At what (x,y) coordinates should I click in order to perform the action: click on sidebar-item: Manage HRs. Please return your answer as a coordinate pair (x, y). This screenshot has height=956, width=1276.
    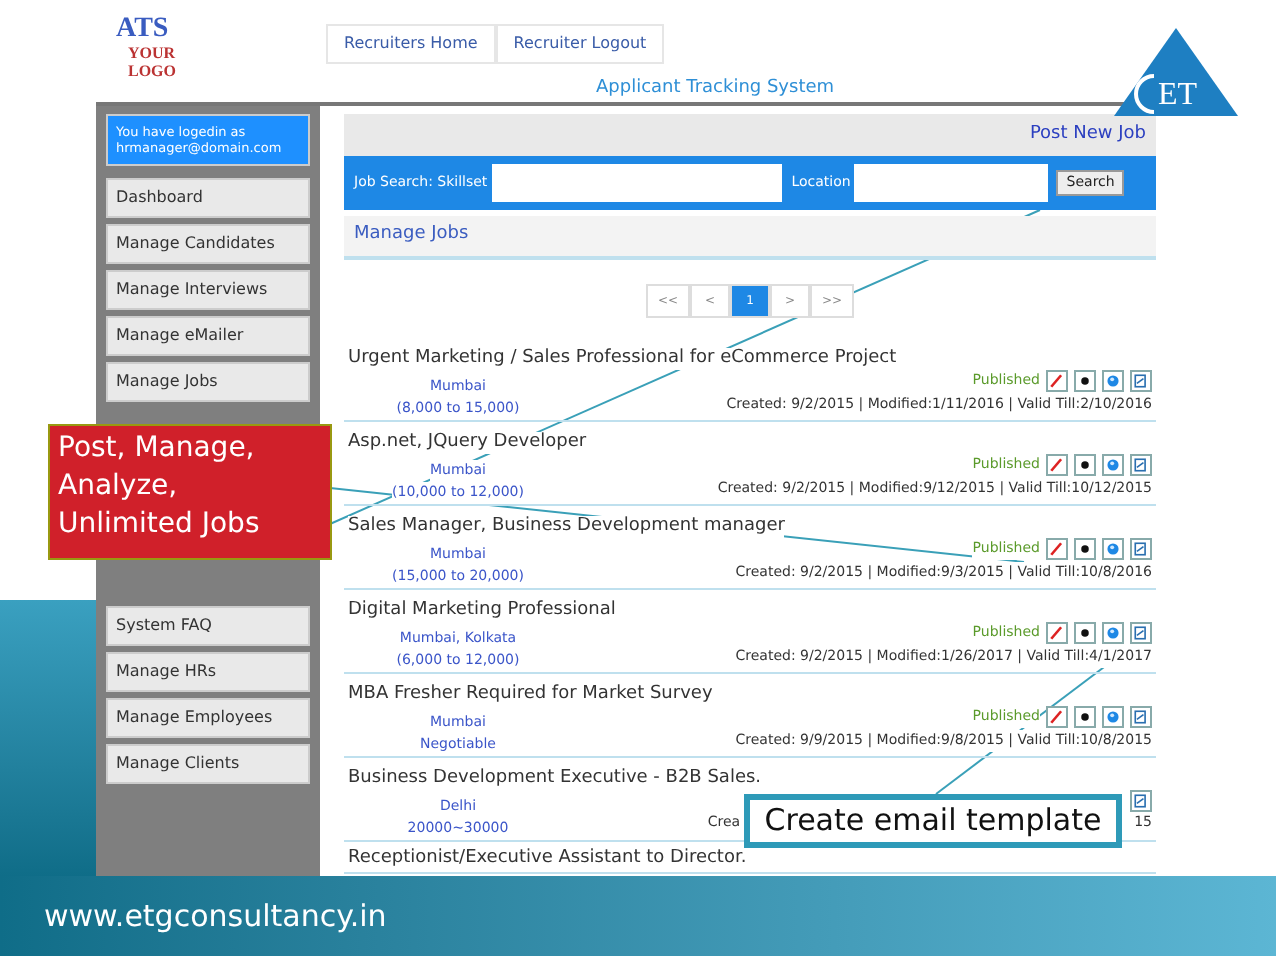
    Looking at the image, I should click on (208, 672).